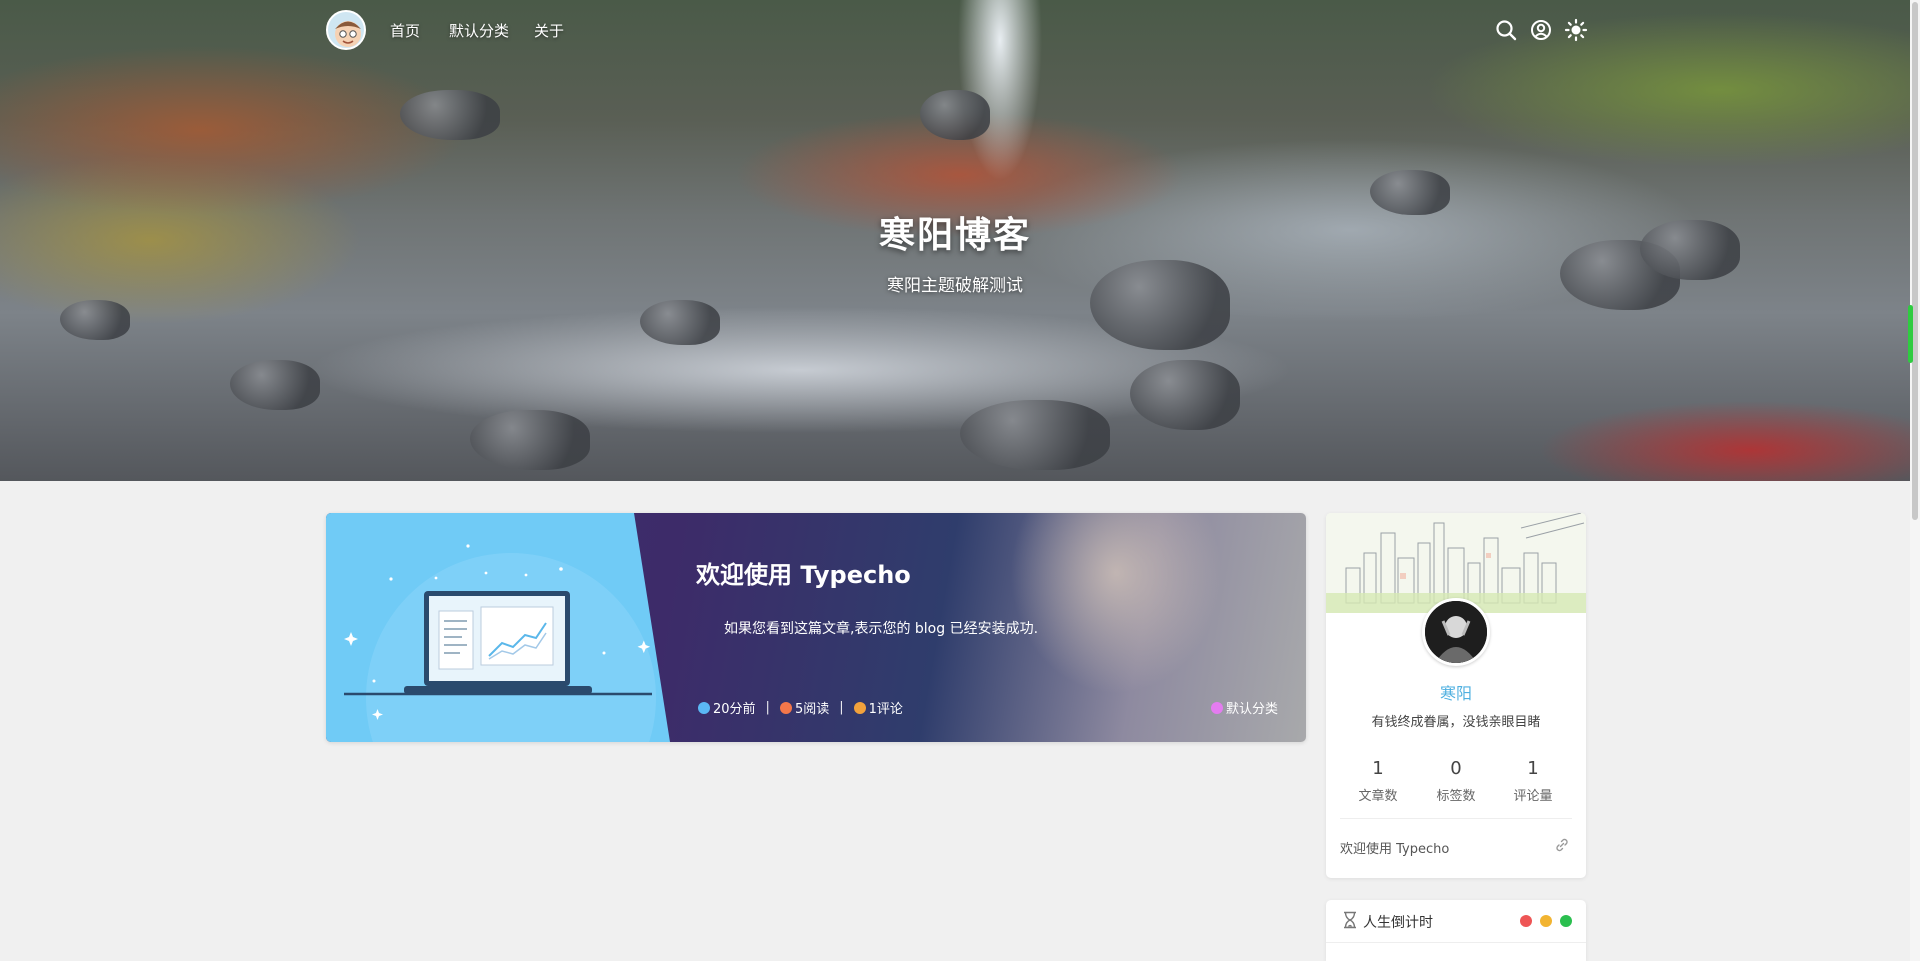 This screenshot has height=961, width=1920. I want to click on site-logo, so click(346, 30).